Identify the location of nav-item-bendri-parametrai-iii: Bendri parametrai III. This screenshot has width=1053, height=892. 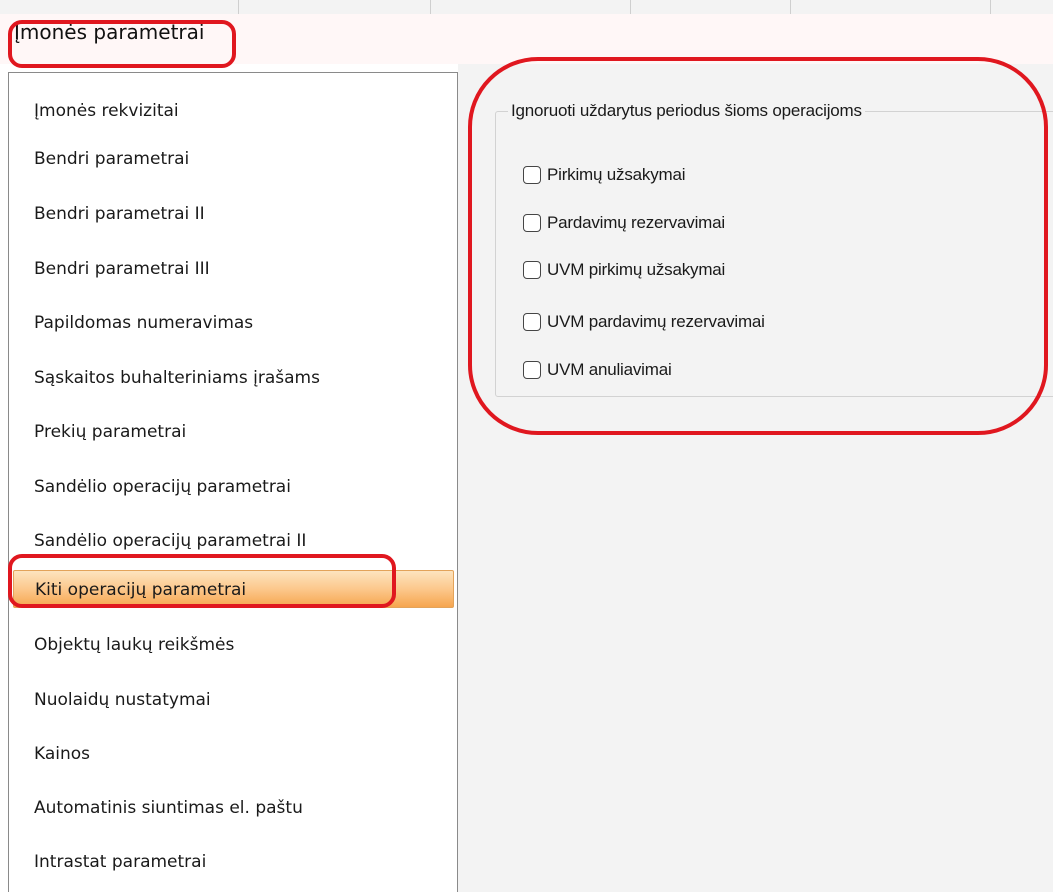
(233, 269).